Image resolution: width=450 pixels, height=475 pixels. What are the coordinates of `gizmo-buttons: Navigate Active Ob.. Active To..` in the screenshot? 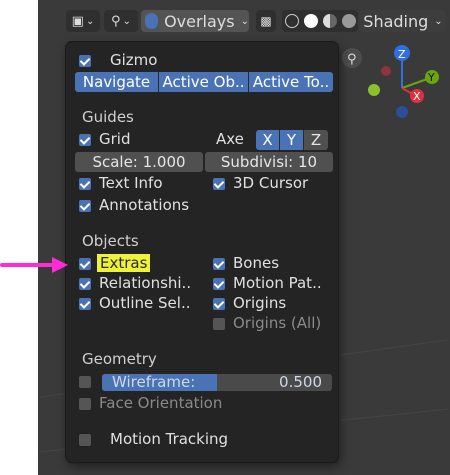 It's located at (204, 82).